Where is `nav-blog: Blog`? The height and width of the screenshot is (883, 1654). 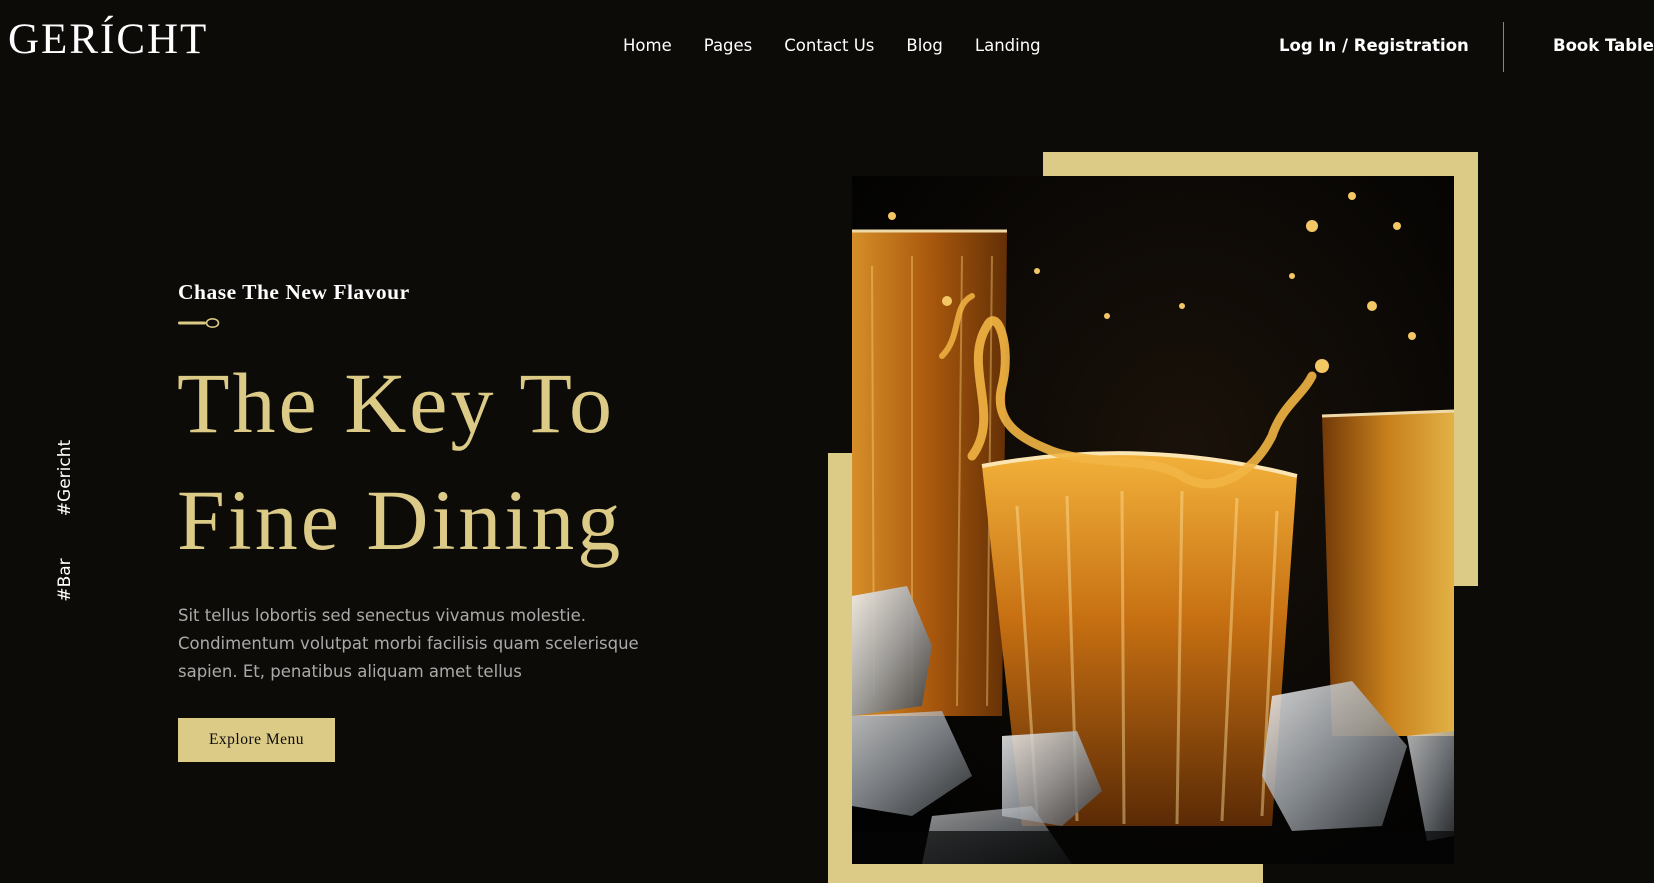
nav-blog: Blog is located at coordinates (924, 46).